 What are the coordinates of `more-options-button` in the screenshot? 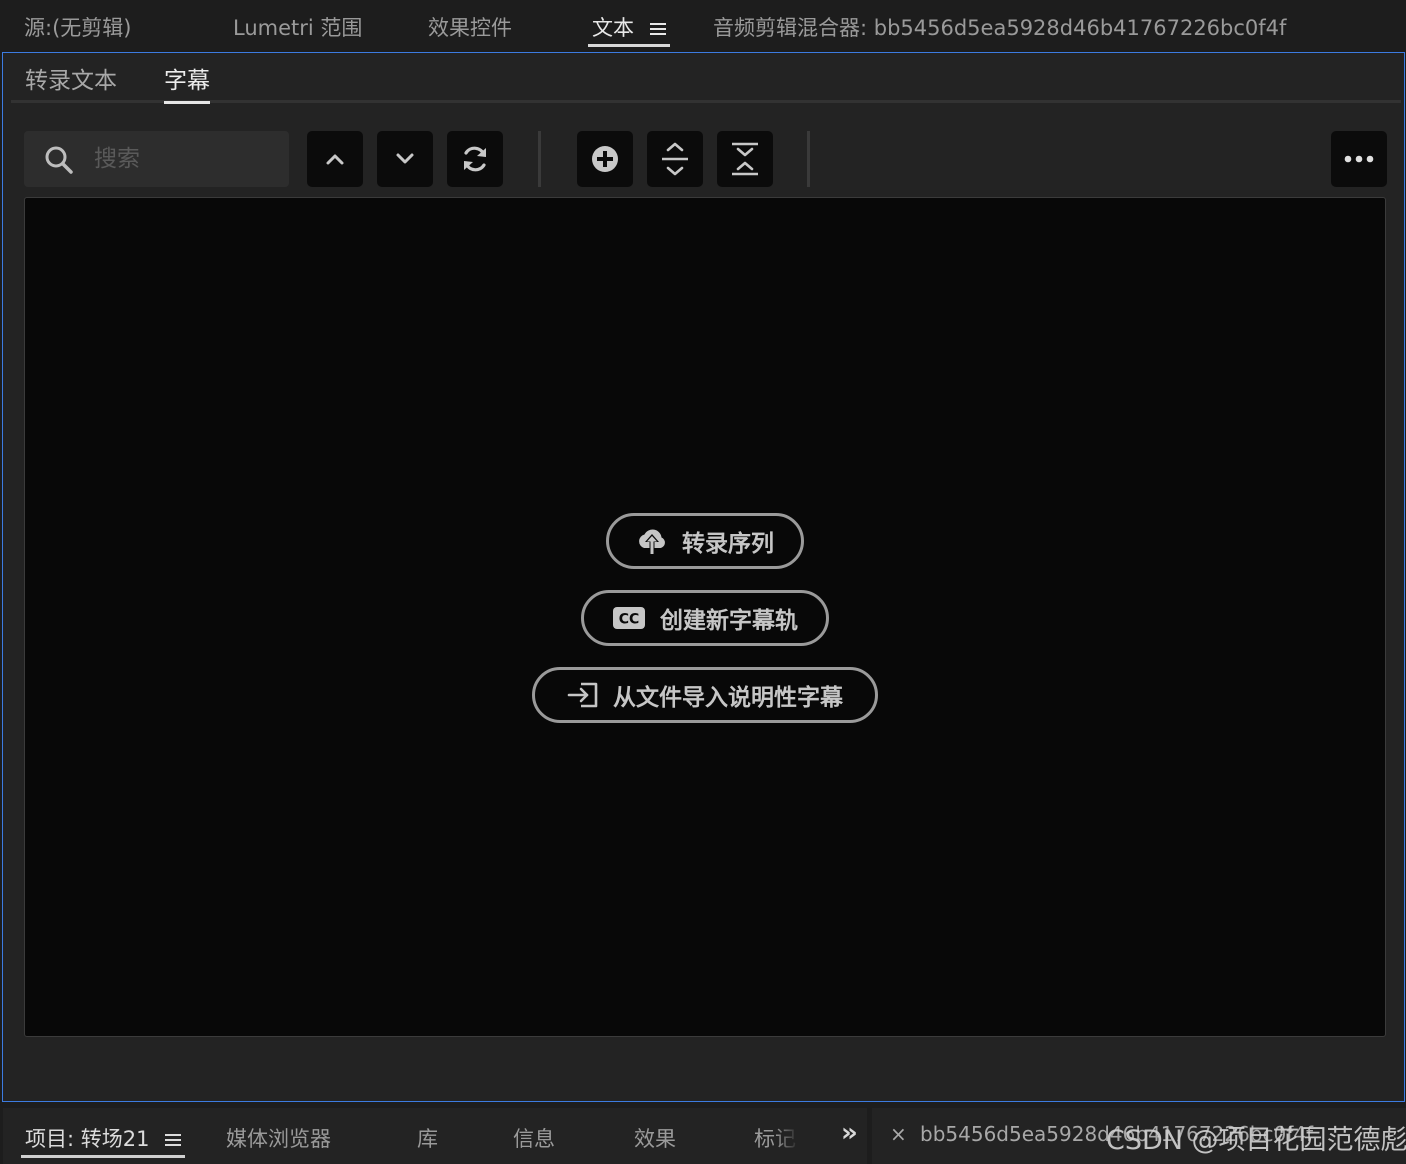 It's located at (1359, 159).